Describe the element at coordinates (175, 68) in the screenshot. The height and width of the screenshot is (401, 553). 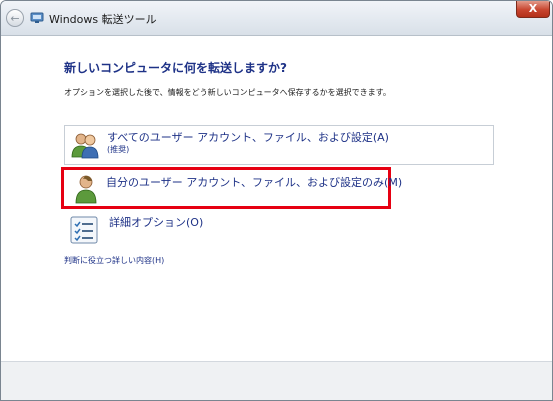
I see `page-heading: 新しいコンピュータに何を転送しますか?` at that location.